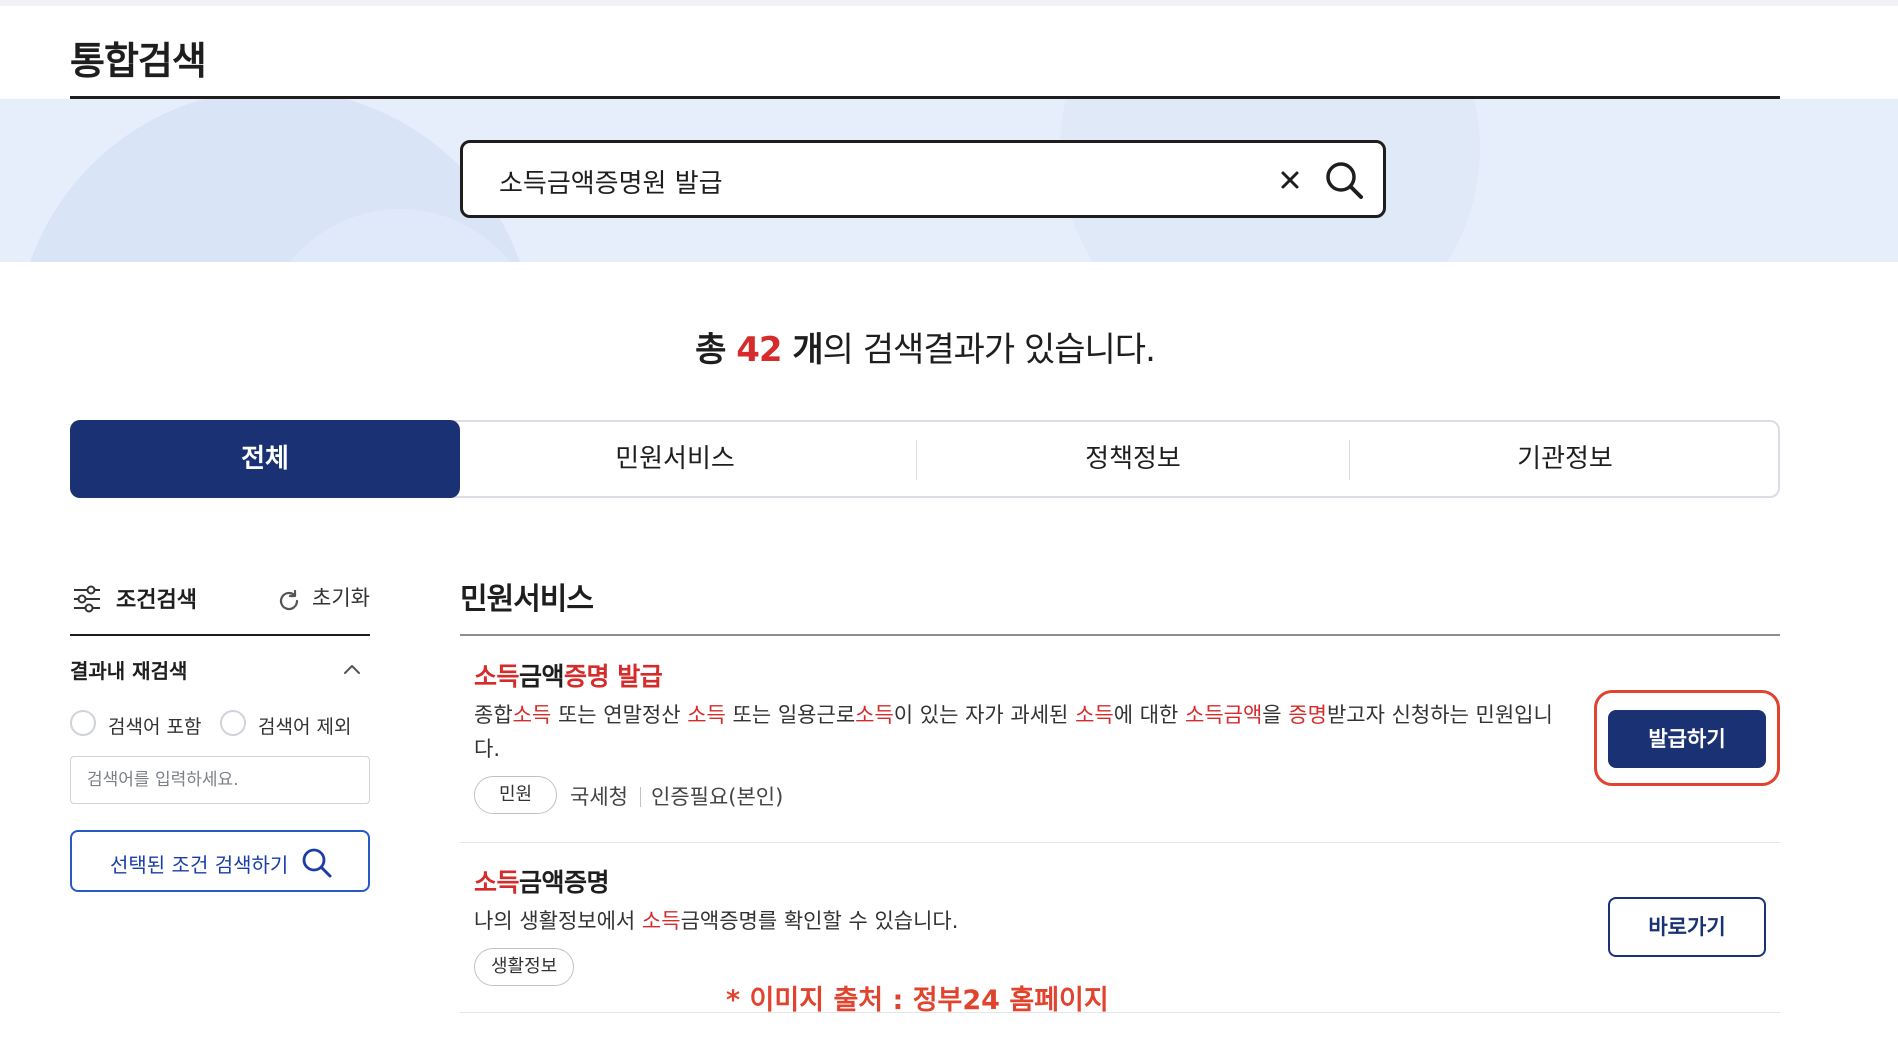 This screenshot has width=1898, height=1054. I want to click on desc-text: 이 있는 자가 과세된, so click(984, 715).